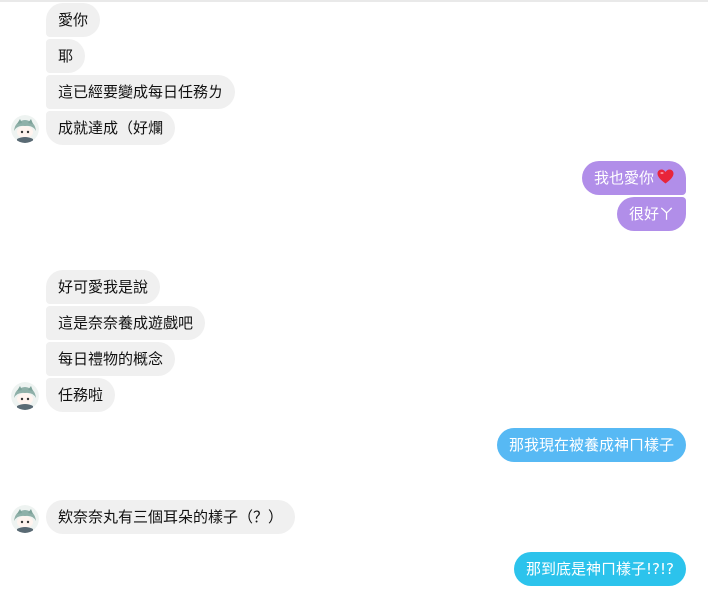  Describe the element at coordinates (111, 128) in the screenshot. I see `incoming-message: 成就達成（好爛` at that location.